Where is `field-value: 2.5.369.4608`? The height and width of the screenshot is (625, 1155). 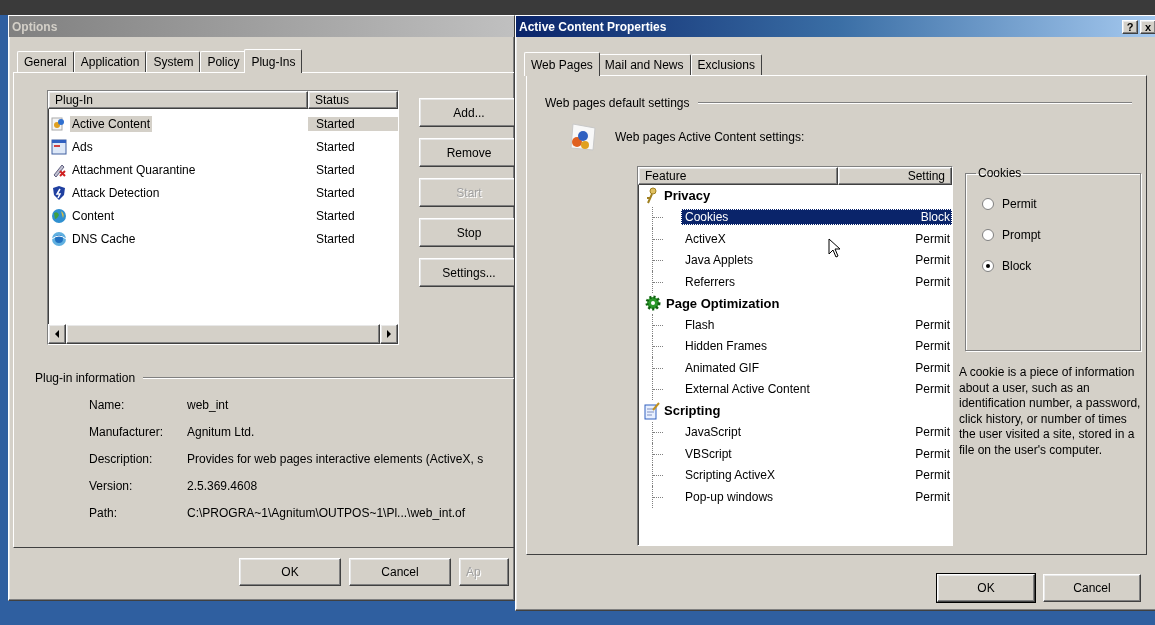
field-value: 2.5.369.4608 is located at coordinates (223, 486).